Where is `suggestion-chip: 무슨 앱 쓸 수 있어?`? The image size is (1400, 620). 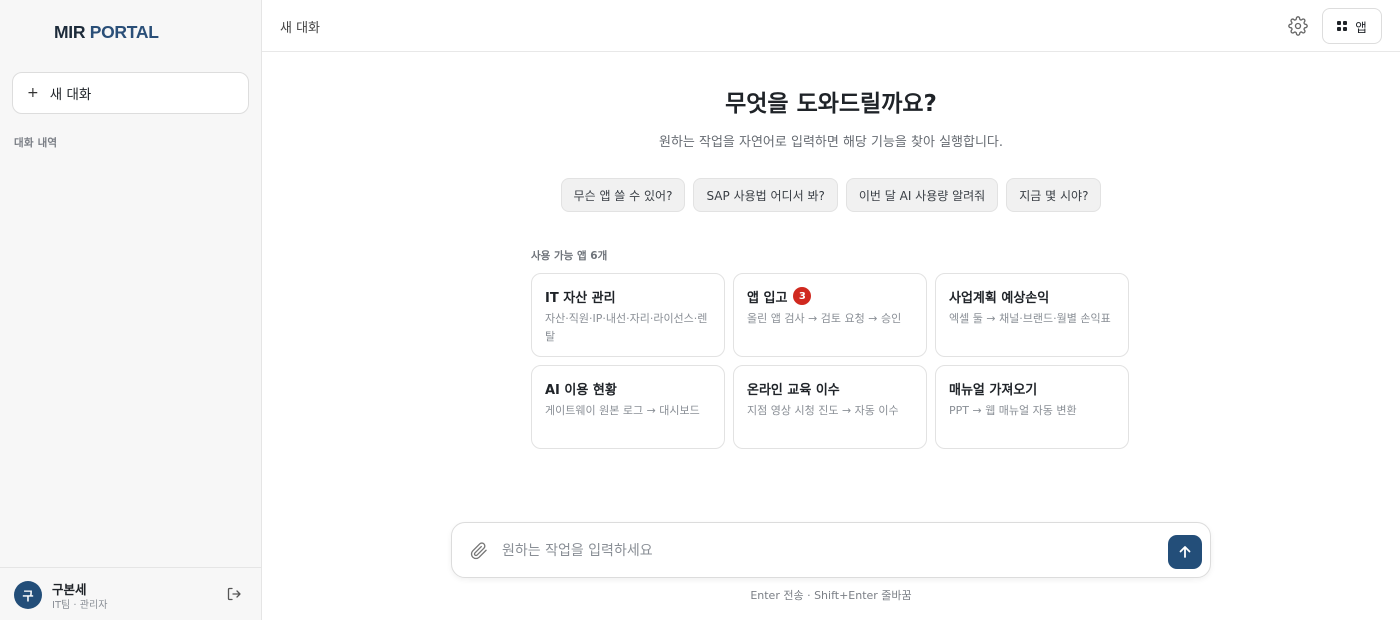 suggestion-chip: 무슨 앱 쓸 수 있어? is located at coordinates (623, 195).